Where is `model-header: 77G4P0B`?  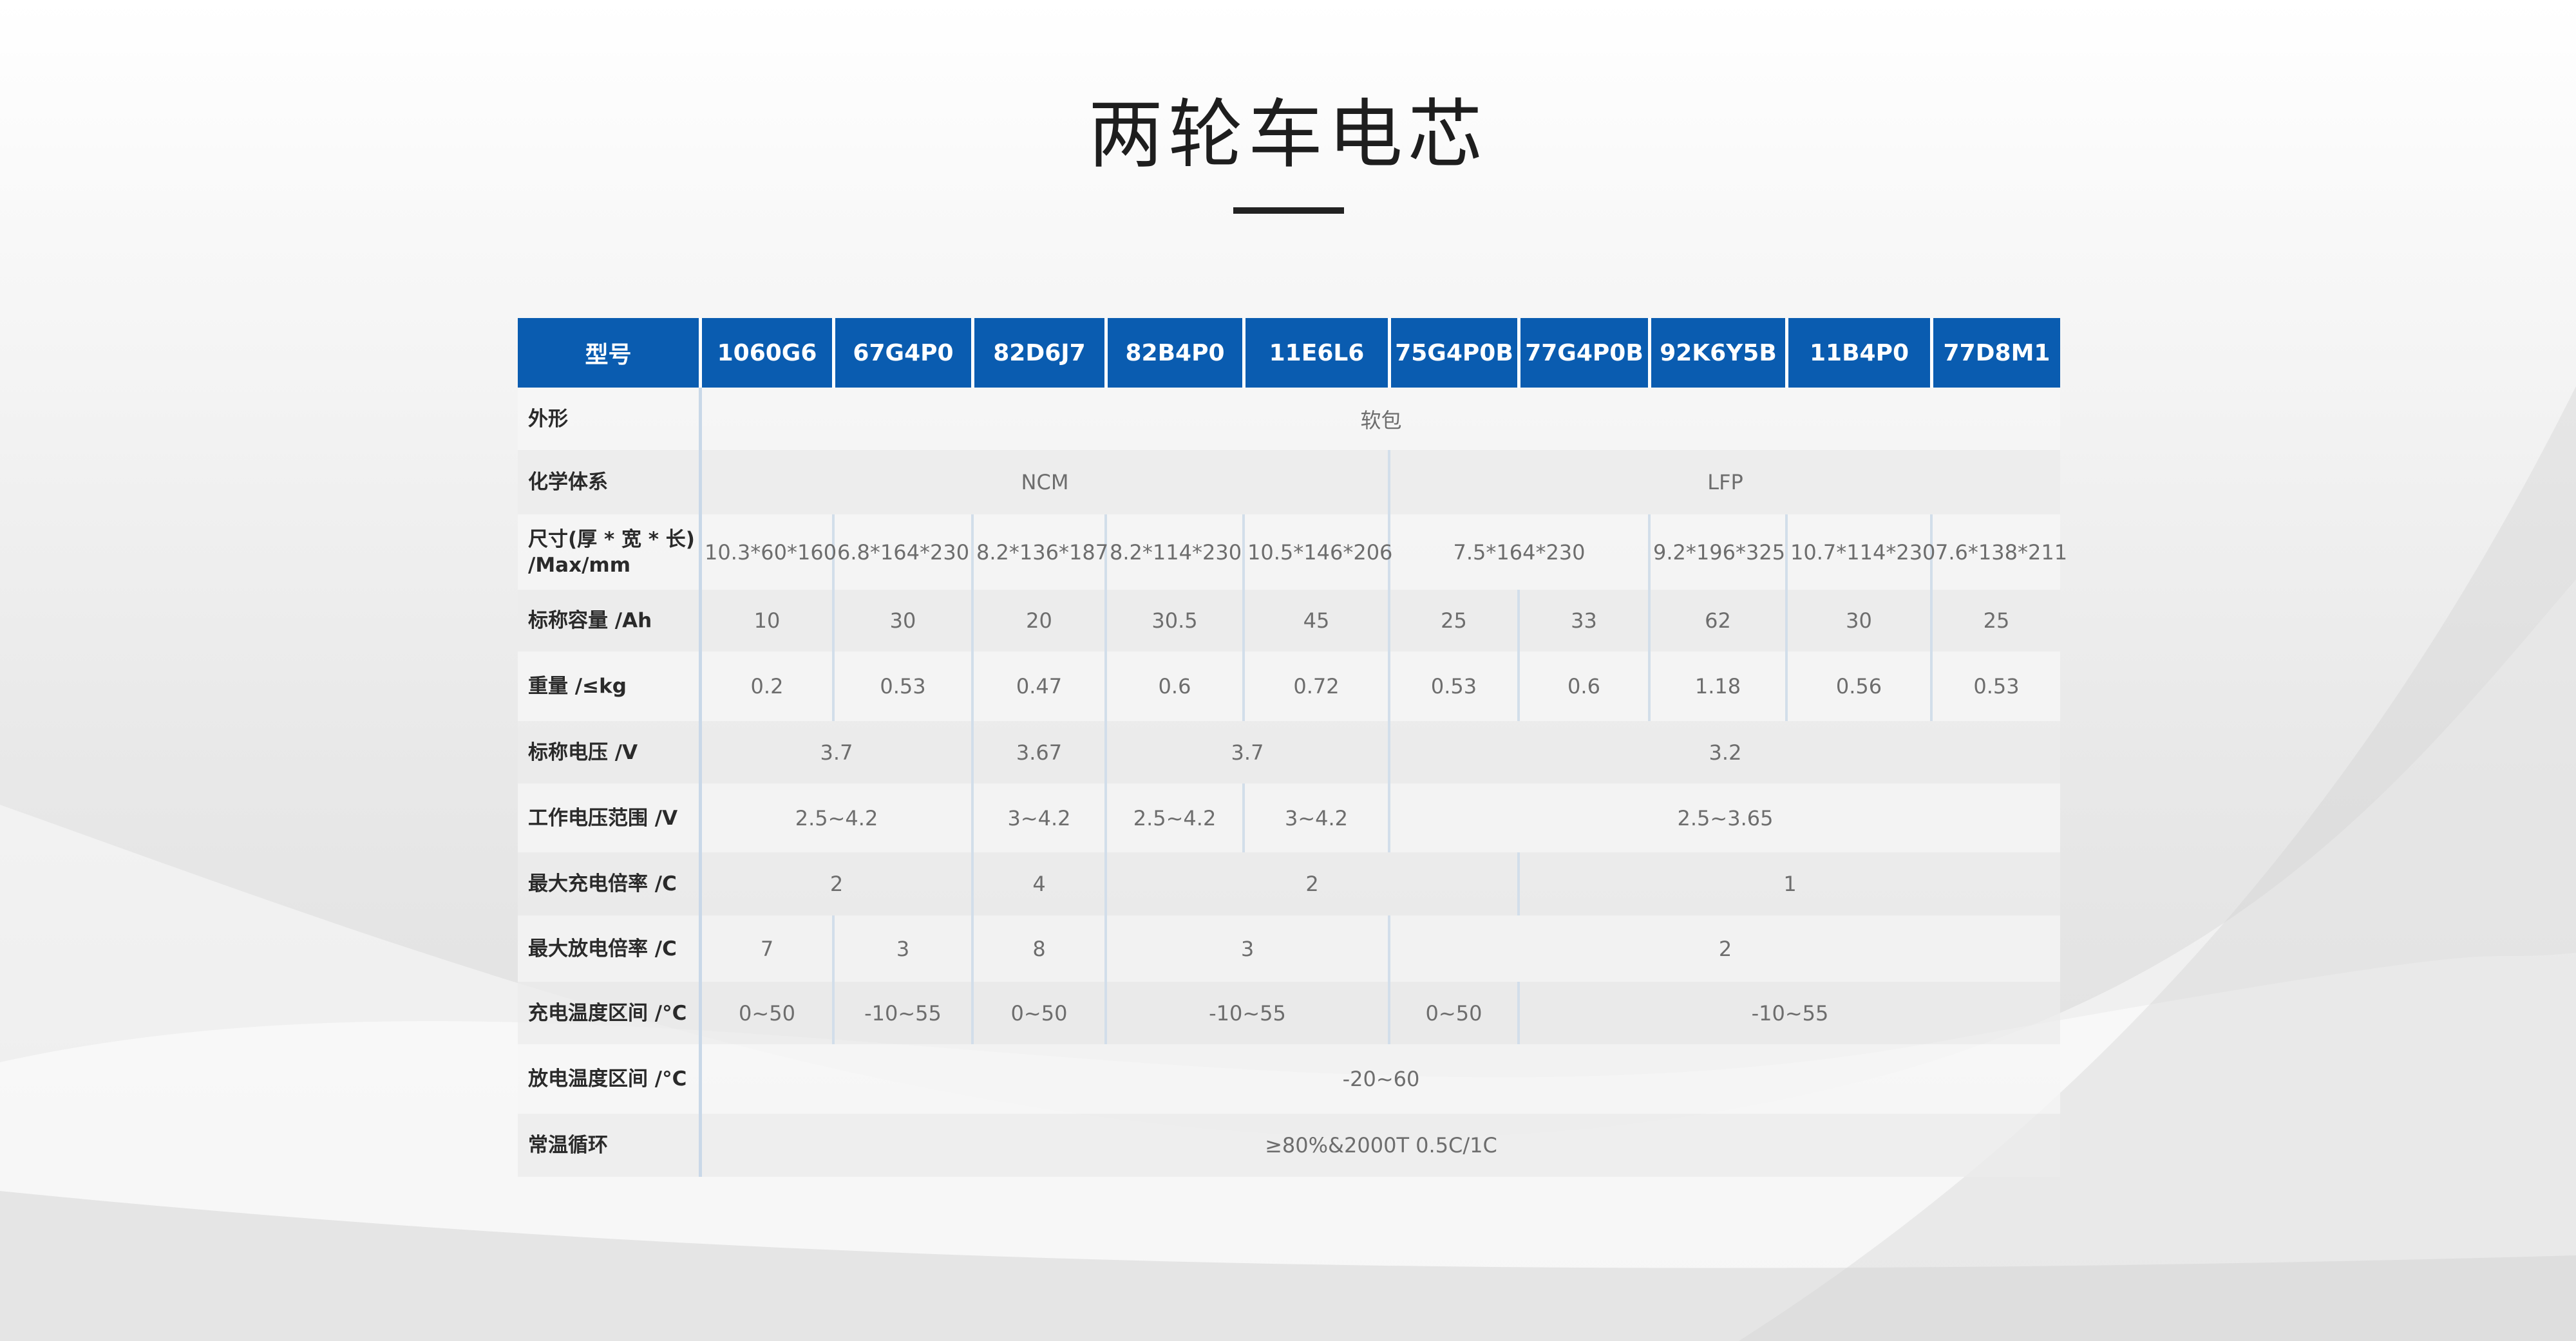
model-header: 77G4P0B is located at coordinates (1582, 353).